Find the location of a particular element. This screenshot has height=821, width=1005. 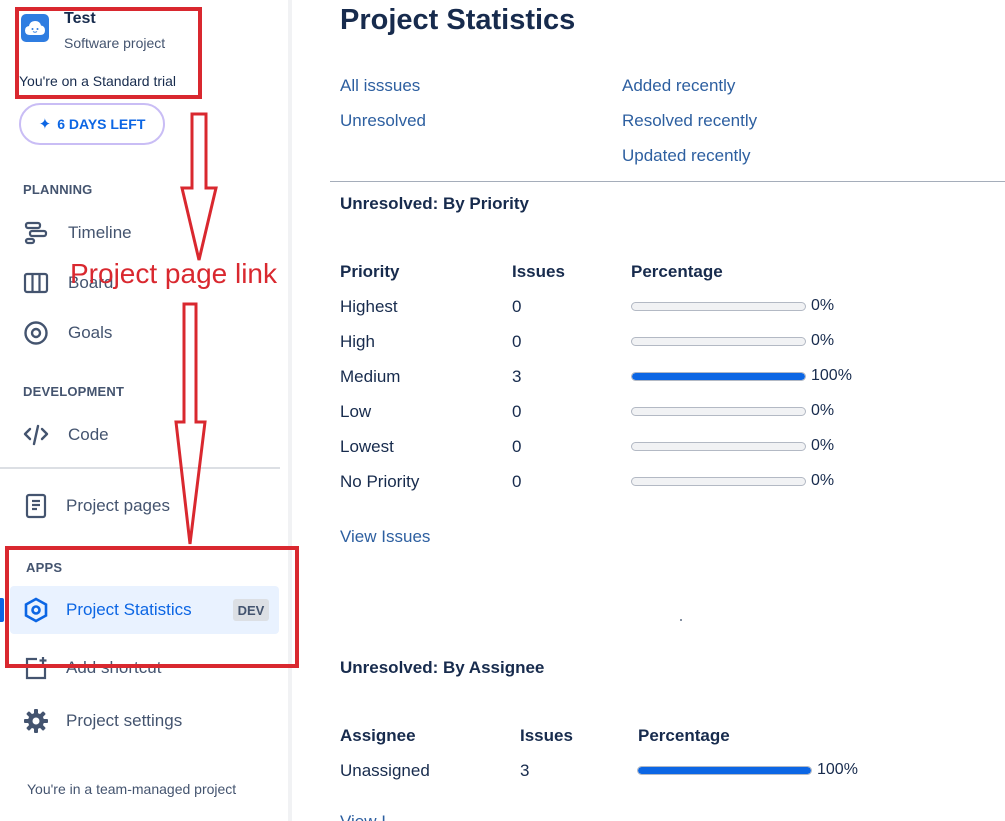

assignee-column-header: Assignee is located at coordinates (378, 735).